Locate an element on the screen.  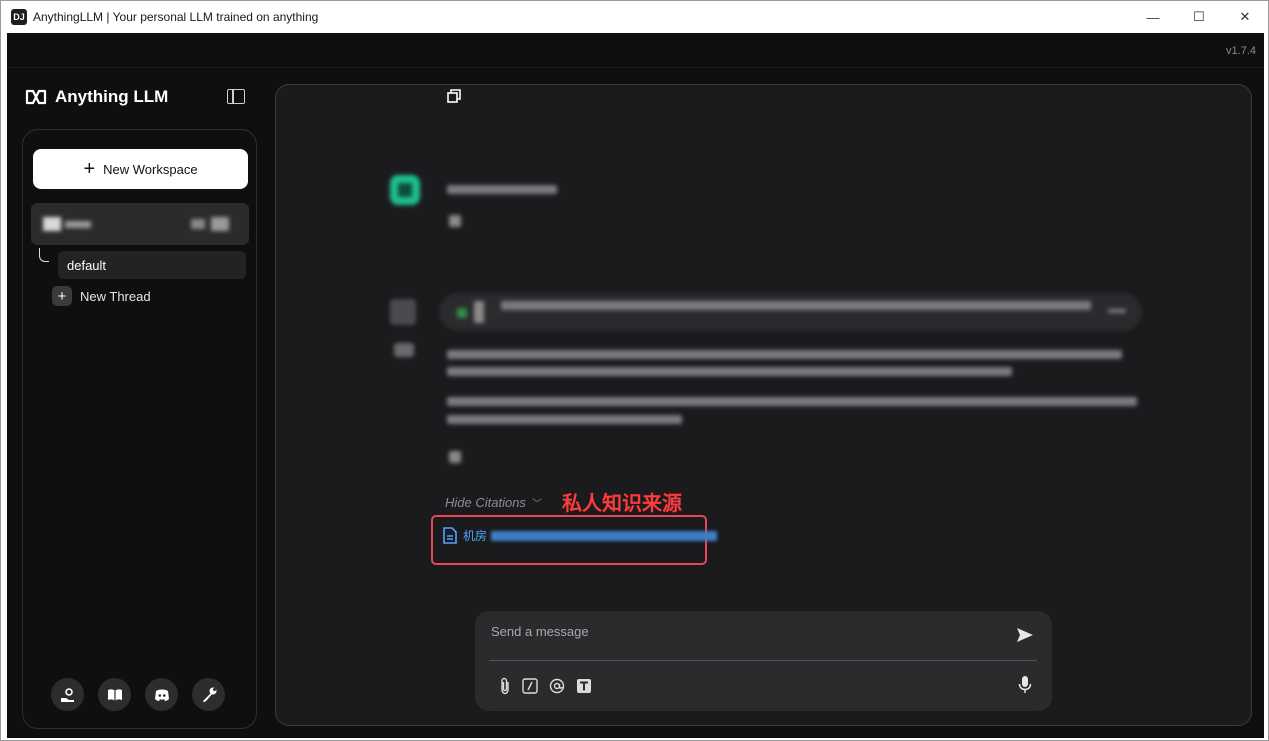
sidebar: + New Workspace default + New Thread is located at coordinates (139, 429).